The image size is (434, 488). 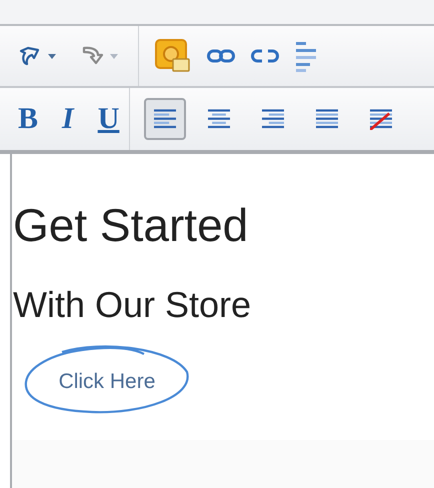 What do you see at coordinates (28, 119) in the screenshot?
I see `bold-button: B` at bounding box center [28, 119].